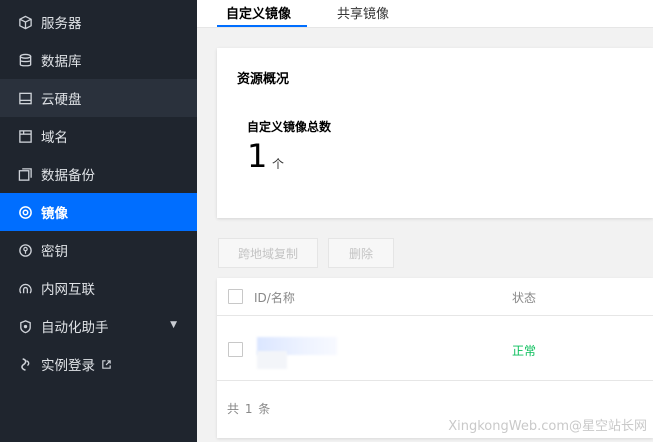 This screenshot has width=653, height=442. I want to click on network-icon, so click(25, 288).